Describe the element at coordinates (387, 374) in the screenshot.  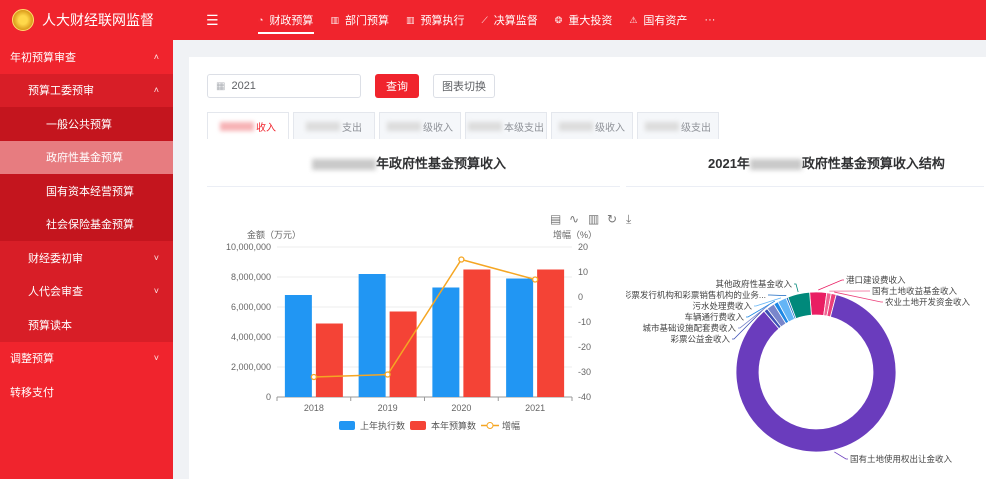
I see `growth-point-2019` at that location.